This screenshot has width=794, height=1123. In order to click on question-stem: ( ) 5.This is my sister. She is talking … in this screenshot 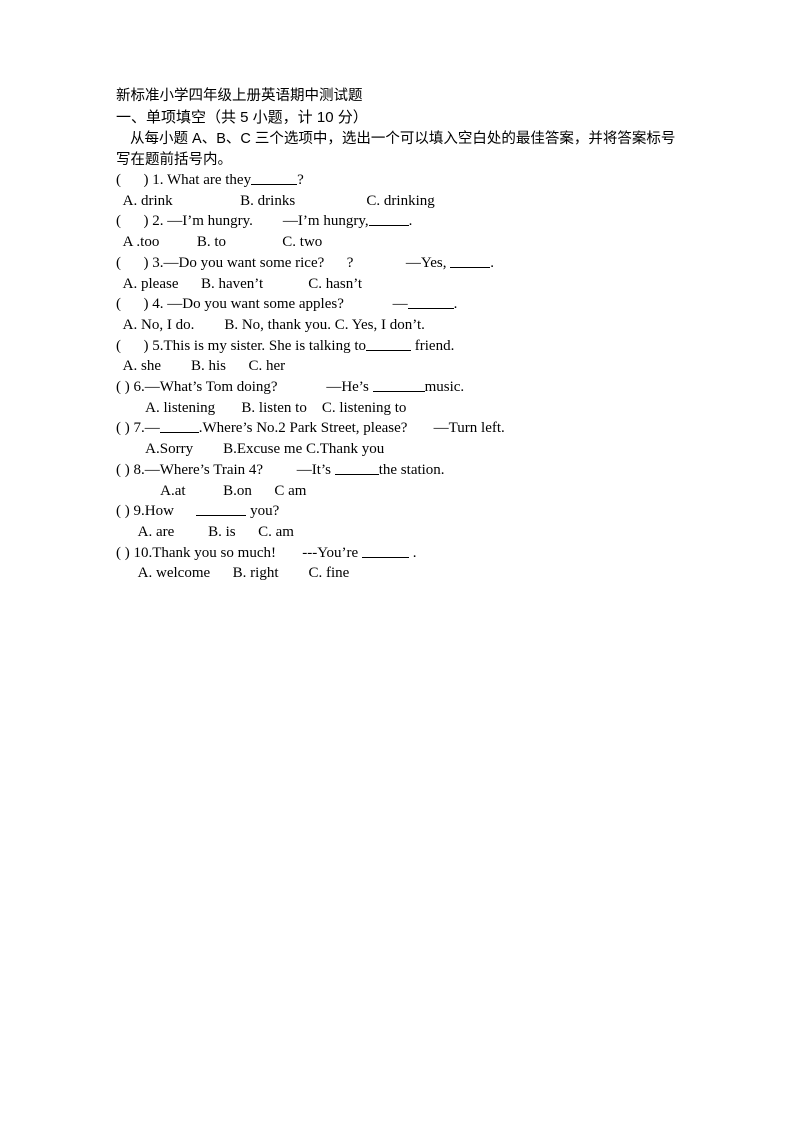, I will do `click(416, 346)`.